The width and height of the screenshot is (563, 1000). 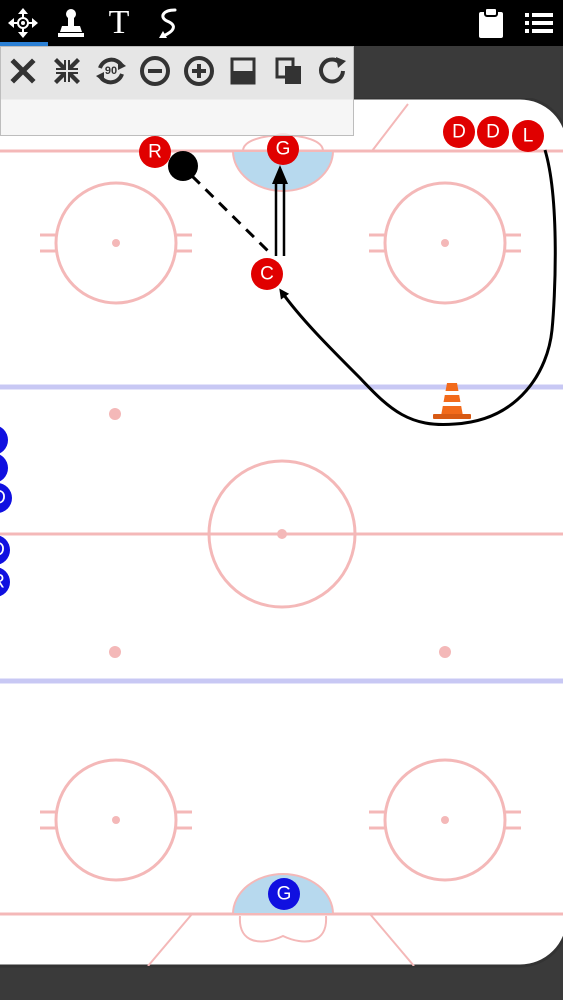 What do you see at coordinates (281, 984) in the screenshot?
I see `canvas-background-bottom` at bounding box center [281, 984].